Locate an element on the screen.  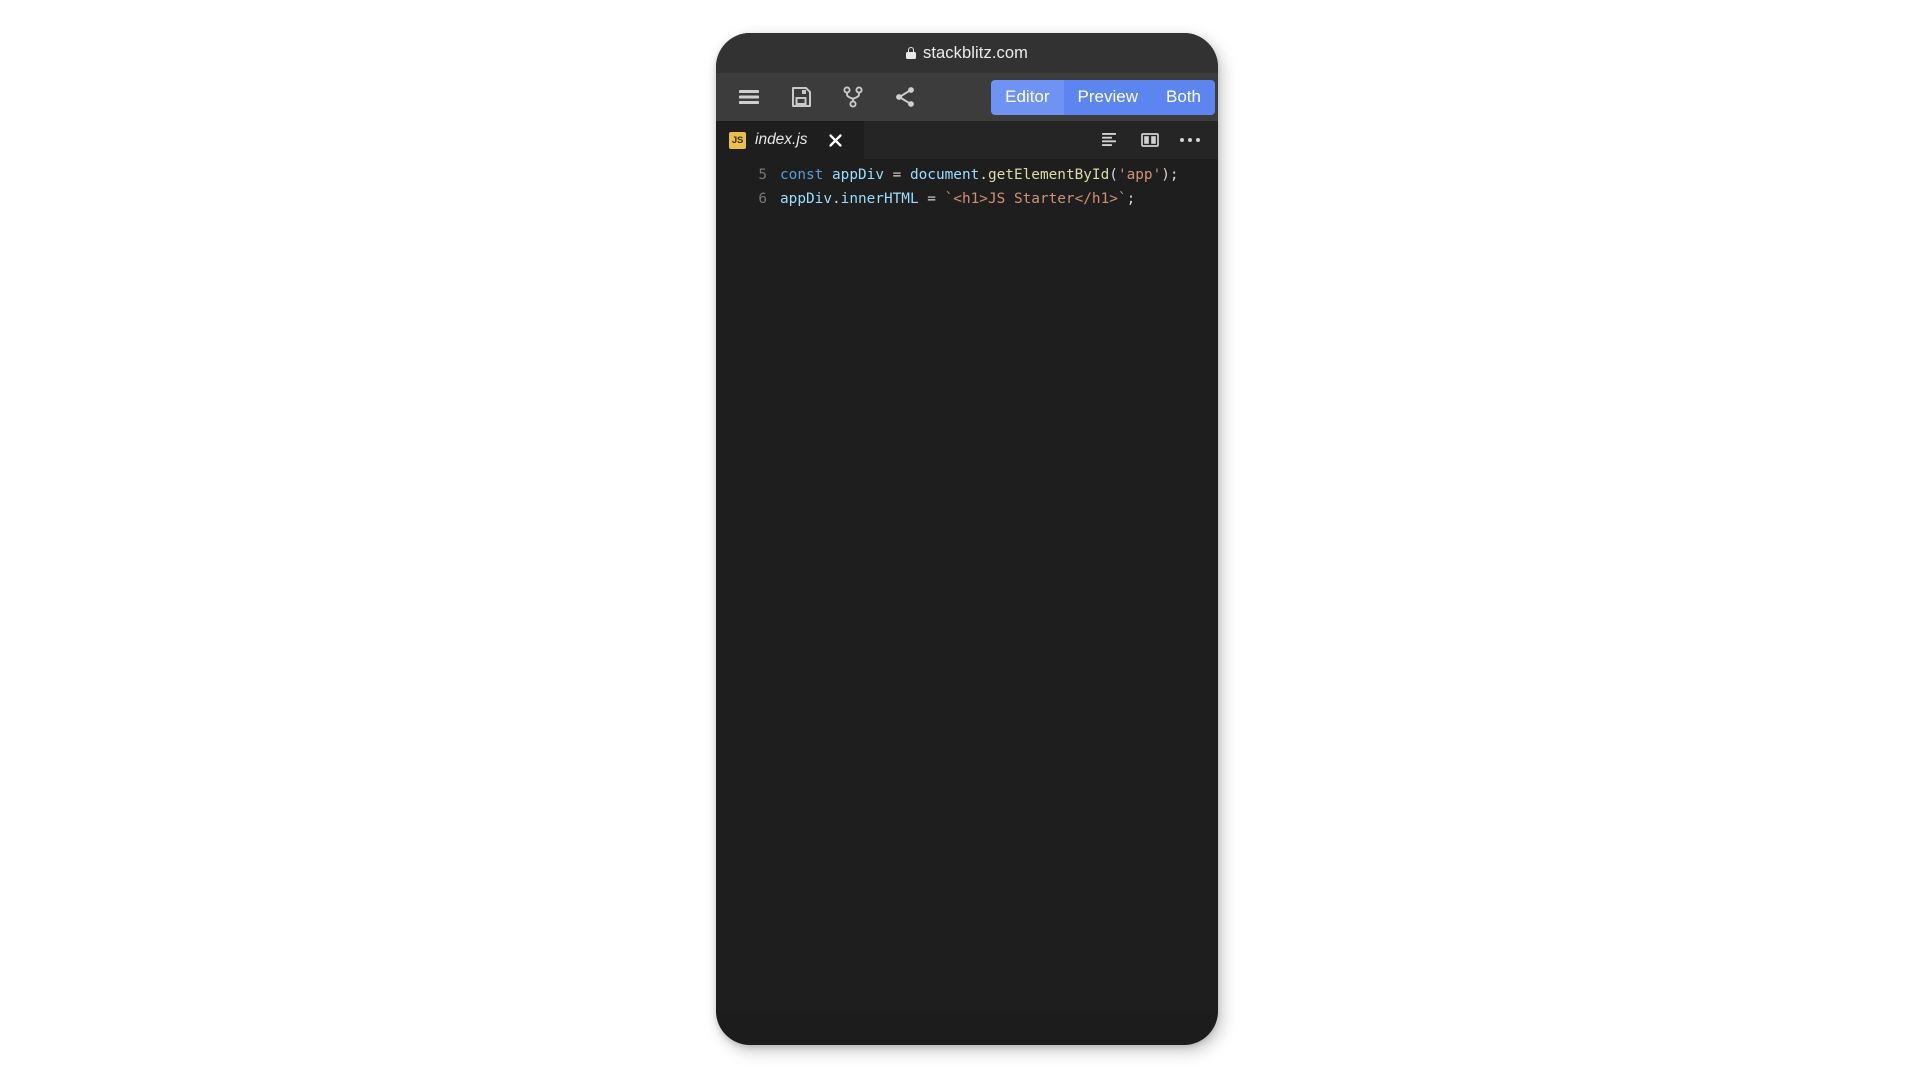
url-host-text: stackblitz.com is located at coordinates (975, 52).